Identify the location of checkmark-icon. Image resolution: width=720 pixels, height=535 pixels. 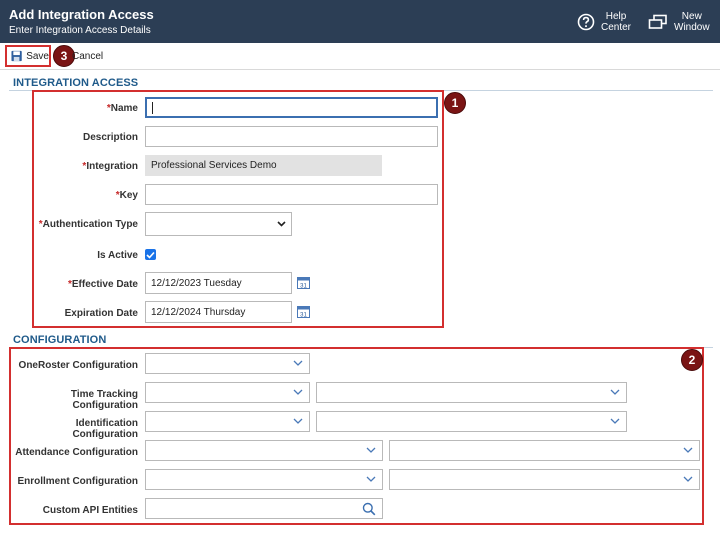
(150, 255).